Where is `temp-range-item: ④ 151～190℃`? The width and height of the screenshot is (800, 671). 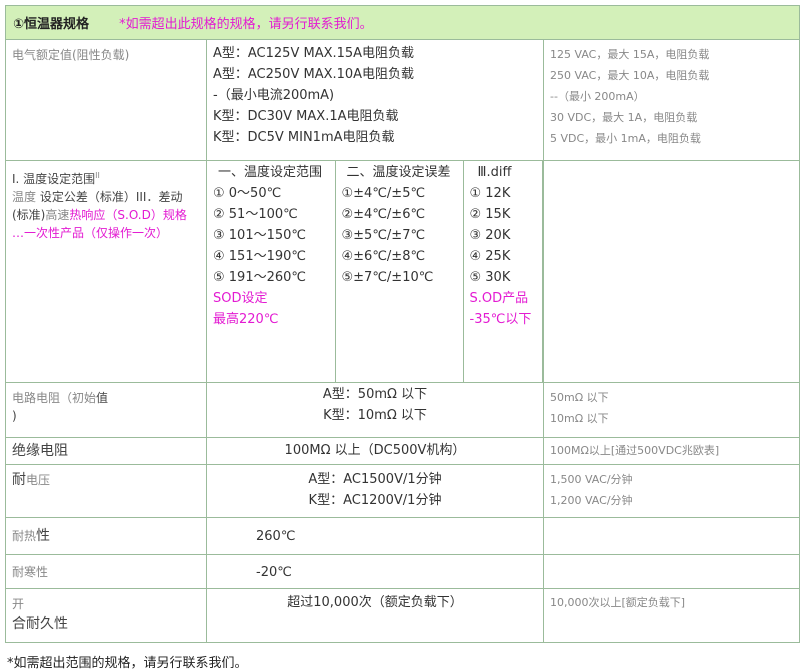 temp-range-item: ④ 151～190℃ is located at coordinates (260, 256).